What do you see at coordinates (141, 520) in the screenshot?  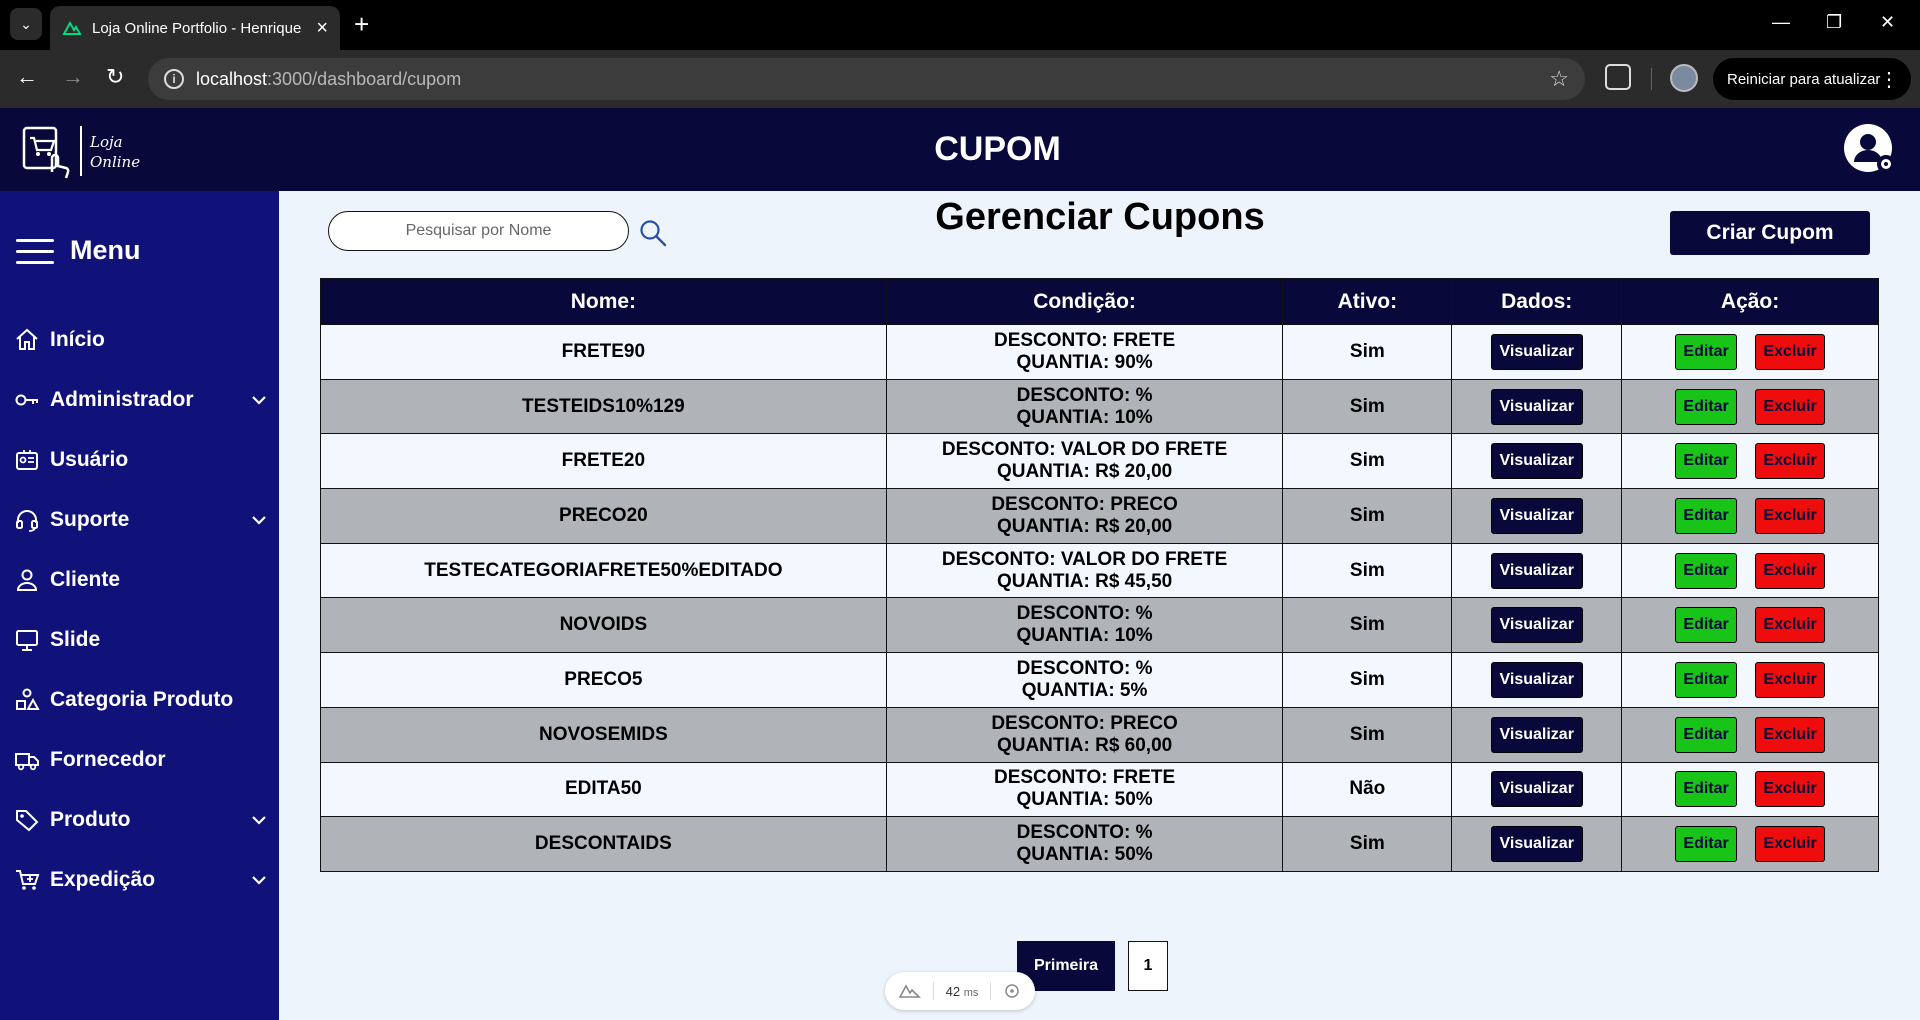 I see `sidebar-item-suporte: Suporte` at bounding box center [141, 520].